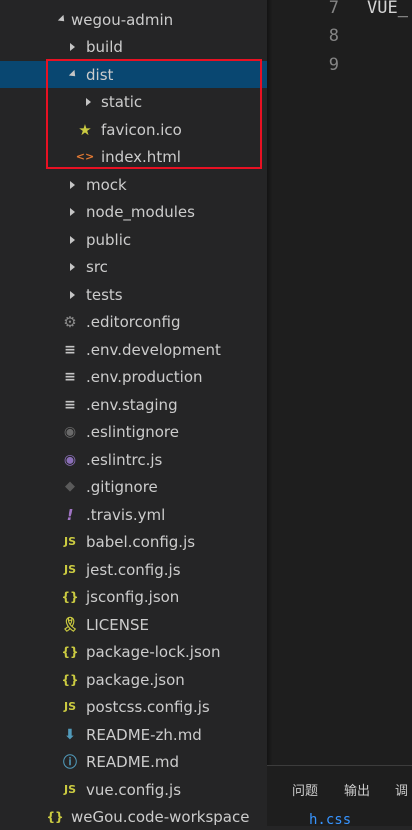  What do you see at coordinates (133, 239) in the screenshot?
I see `folder-public: public` at bounding box center [133, 239].